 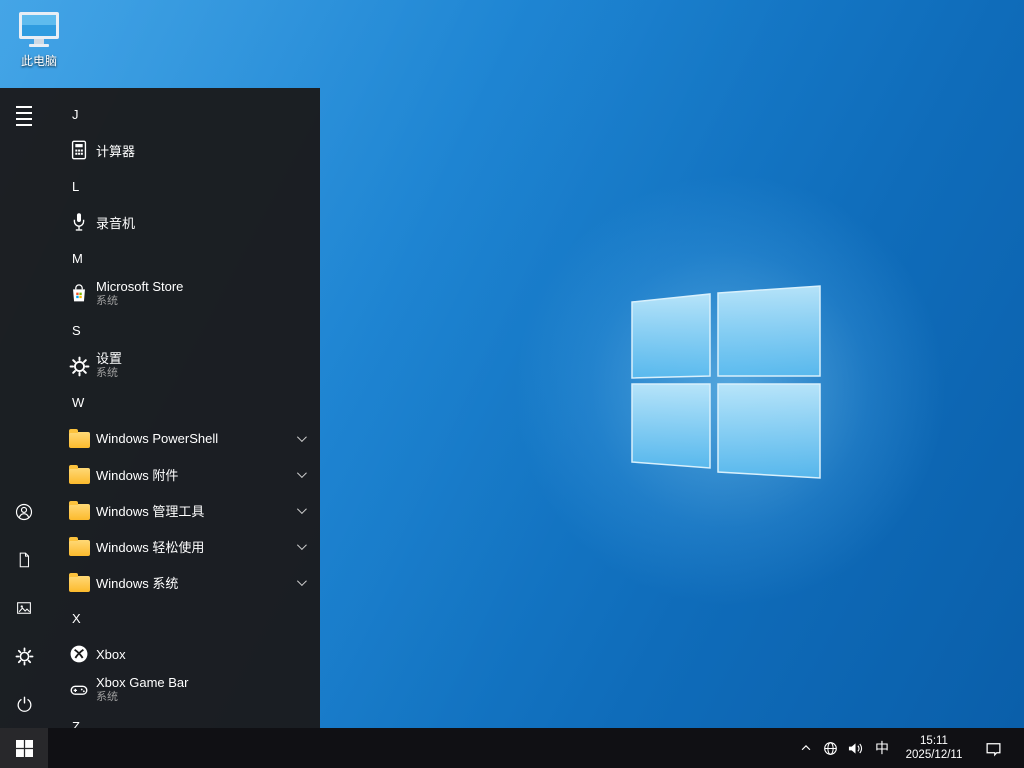 I want to click on documents-button, so click(x=24, y=560).